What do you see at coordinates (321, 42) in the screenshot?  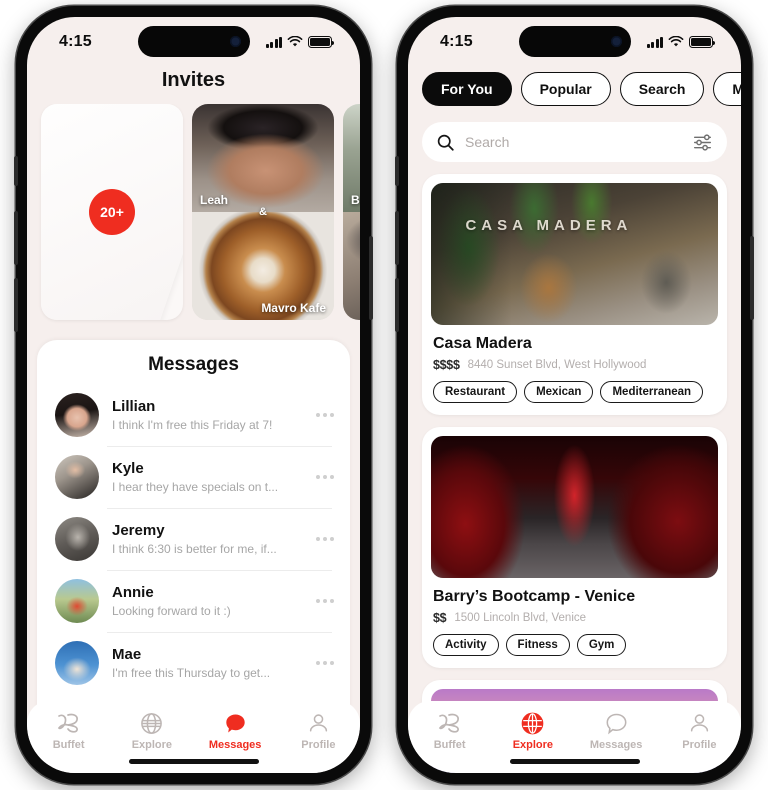 I see `battery-full-icon` at bounding box center [321, 42].